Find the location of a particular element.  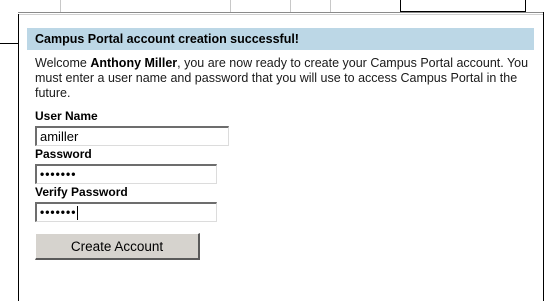

welcome-prefix: Welcome is located at coordinates (63, 63).